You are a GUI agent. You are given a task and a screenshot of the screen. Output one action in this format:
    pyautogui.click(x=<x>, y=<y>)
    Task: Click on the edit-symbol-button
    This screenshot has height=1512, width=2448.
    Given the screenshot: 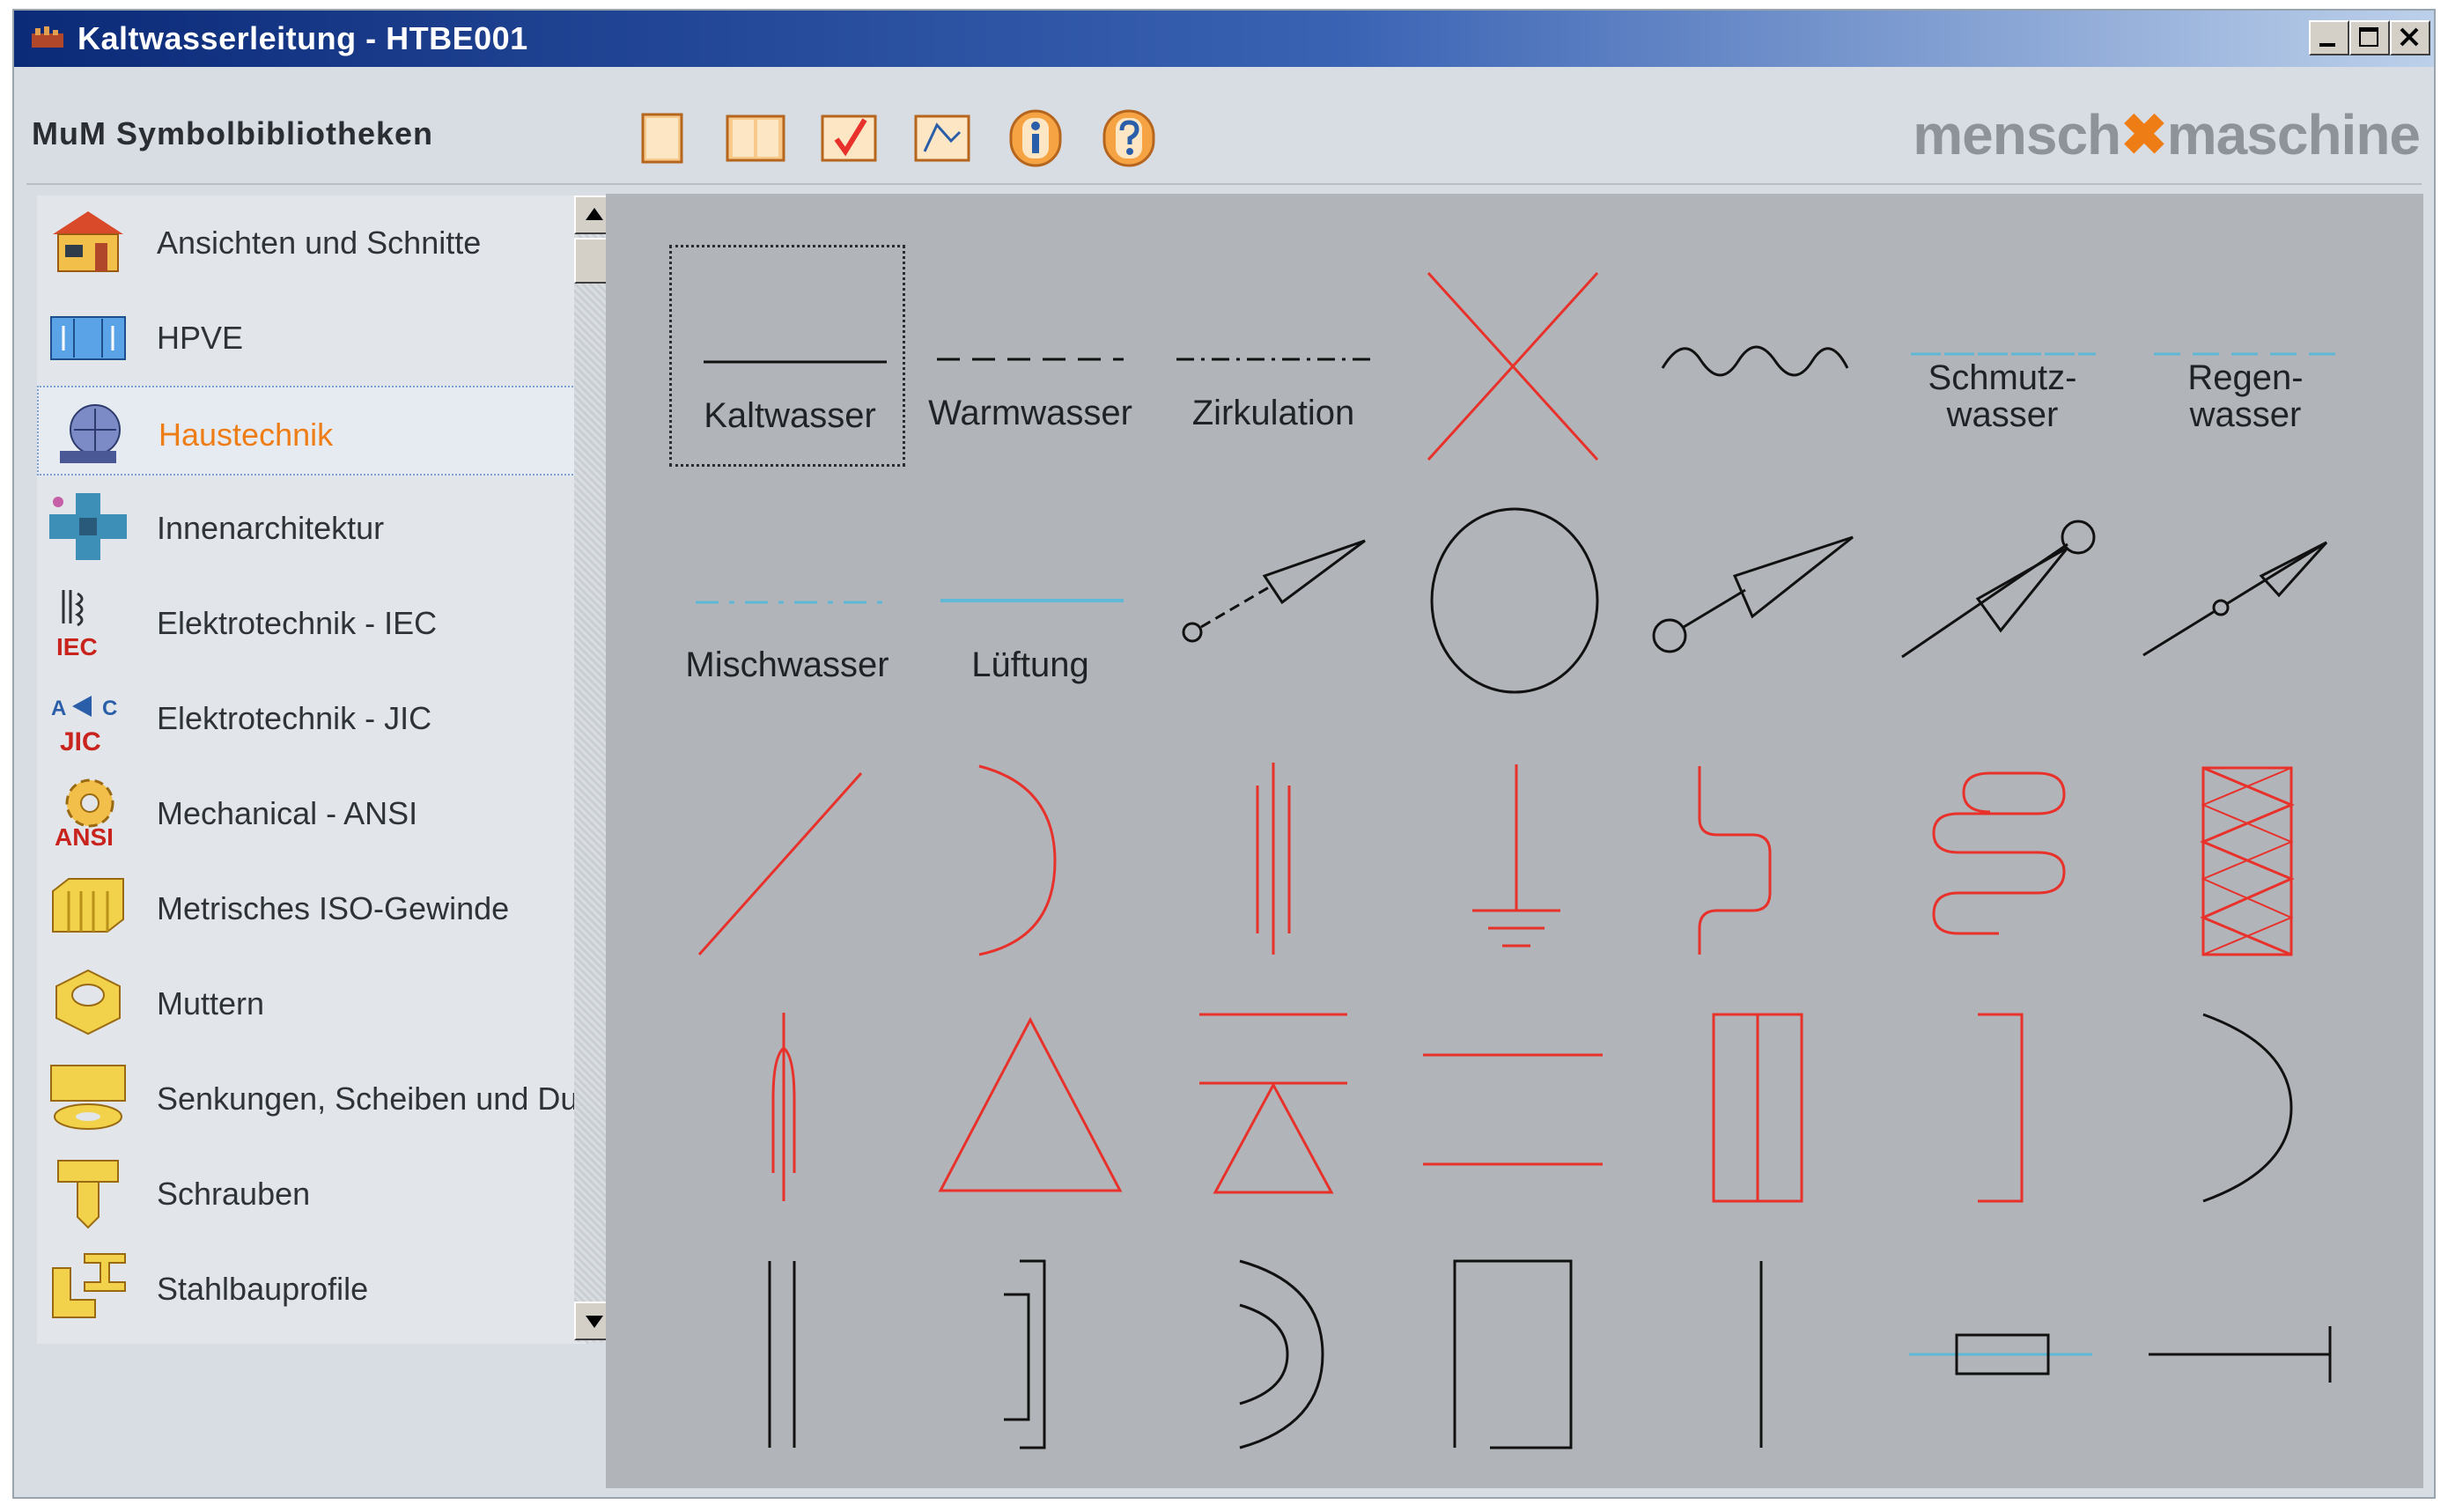 What is the action you would take?
    pyautogui.click(x=942, y=138)
    